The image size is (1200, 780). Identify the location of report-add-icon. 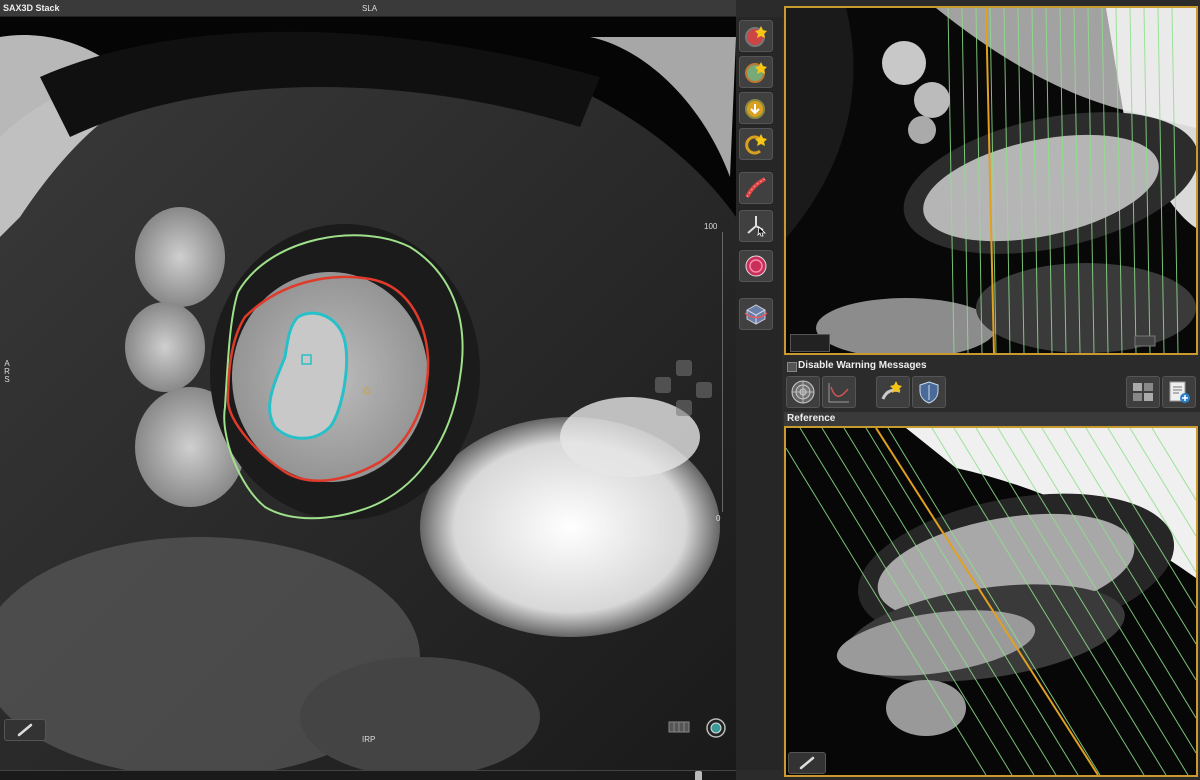
(1179, 392).